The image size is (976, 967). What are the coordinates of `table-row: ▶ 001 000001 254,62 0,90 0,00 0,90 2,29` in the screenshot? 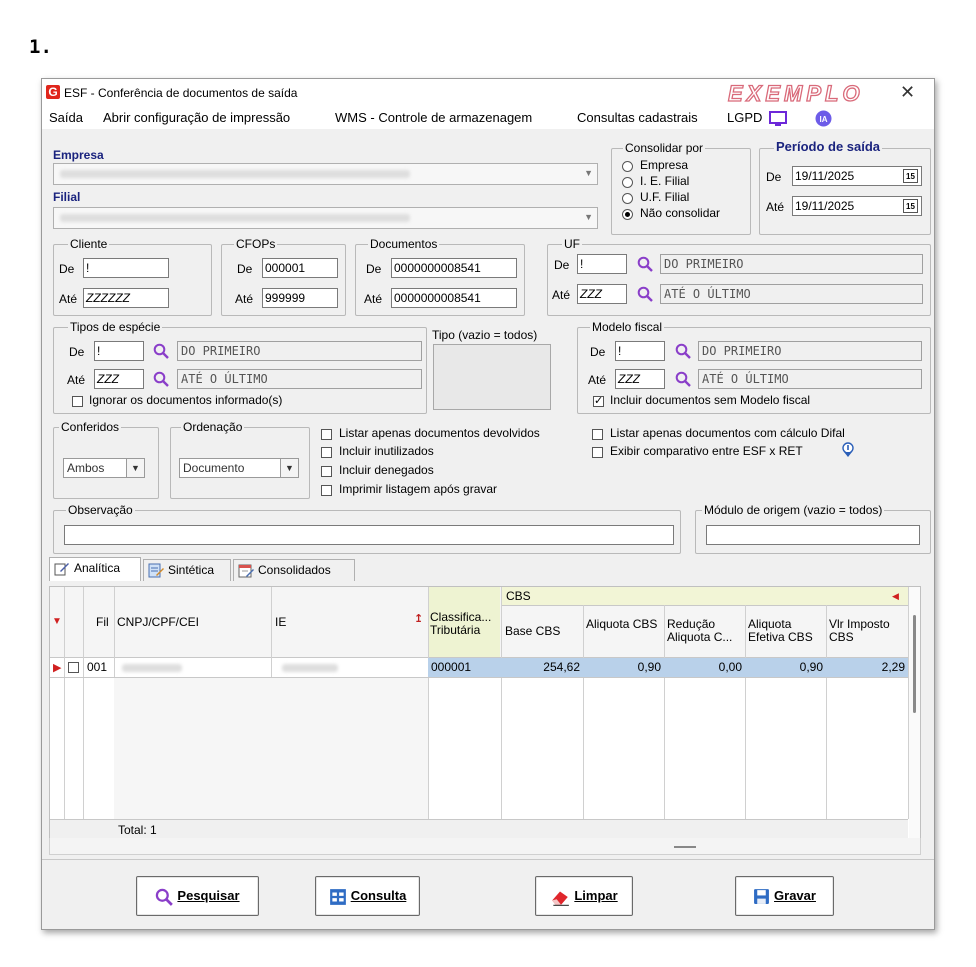 It's located at (479, 668).